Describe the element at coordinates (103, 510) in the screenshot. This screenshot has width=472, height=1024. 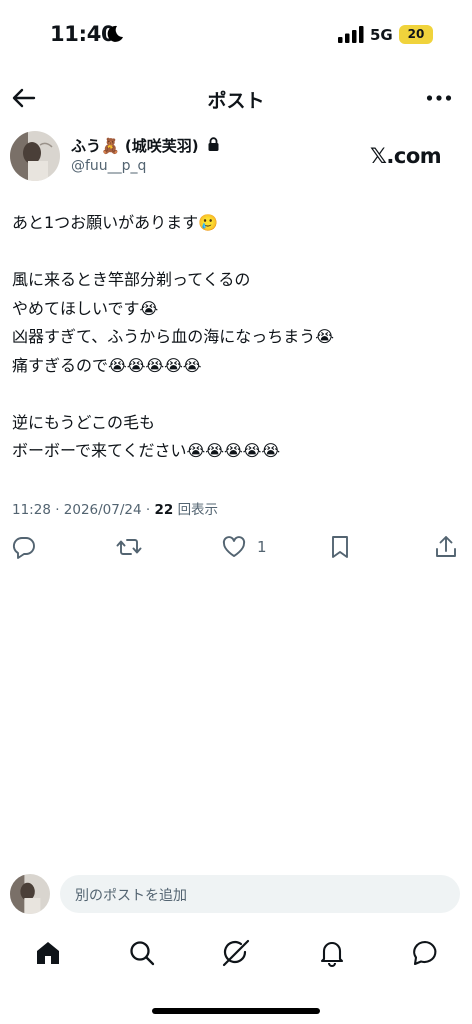
I see `tweet-date: 2026/07/24` at that location.